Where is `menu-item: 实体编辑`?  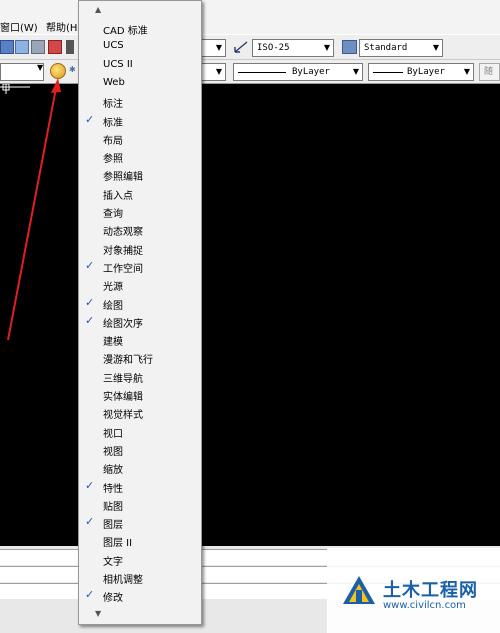 menu-item: 实体编辑 is located at coordinates (140, 394).